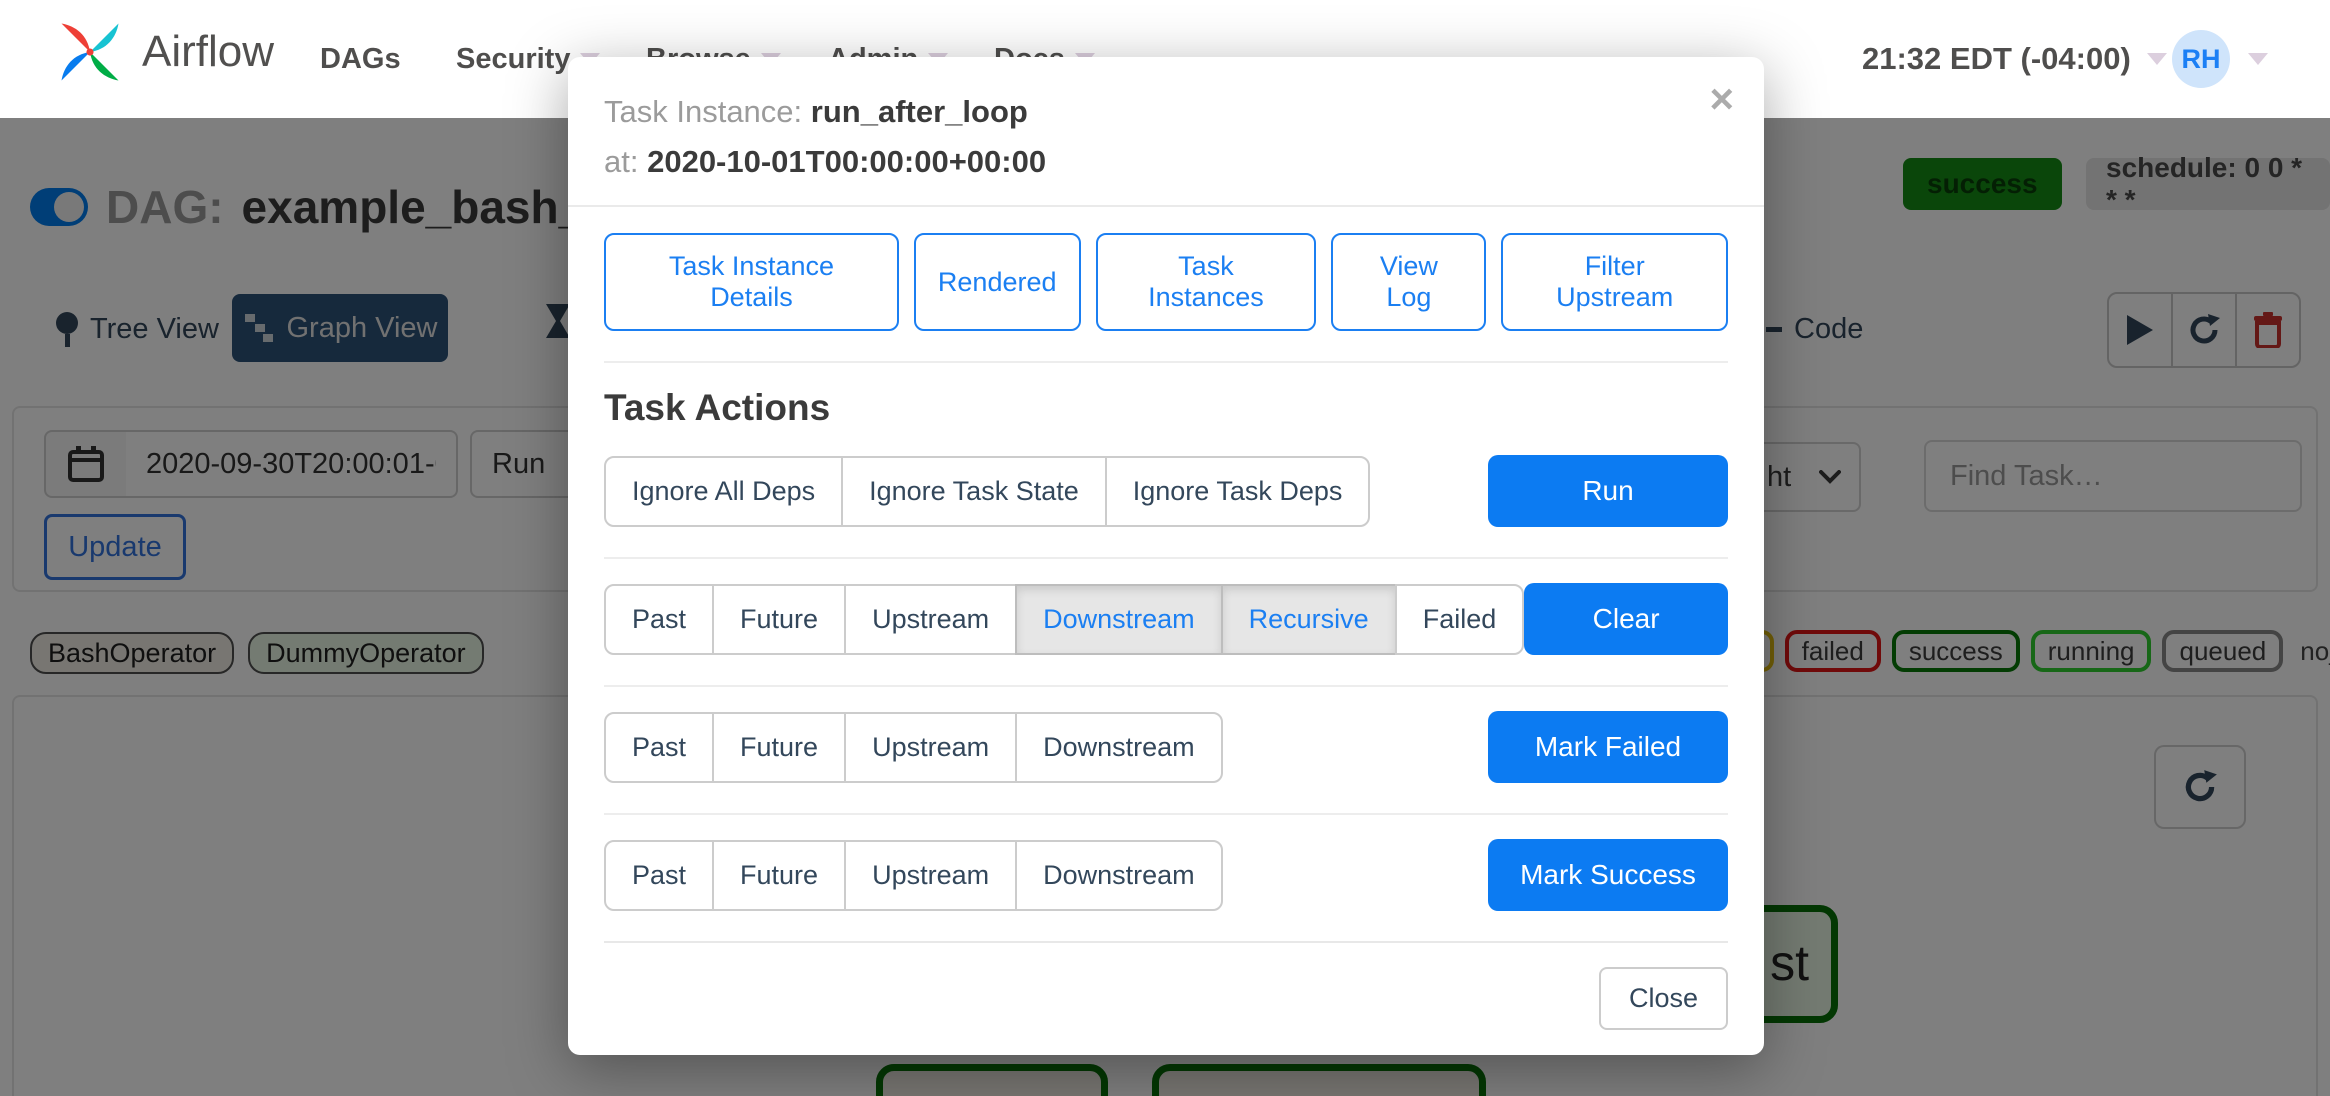 Image resolution: width=2330 pixels, height=1096 pixels. What do you see at coordinates (659, 875) in the screenshot?
I see `success-past-toggle: Past` at bounding box center [659, 875].